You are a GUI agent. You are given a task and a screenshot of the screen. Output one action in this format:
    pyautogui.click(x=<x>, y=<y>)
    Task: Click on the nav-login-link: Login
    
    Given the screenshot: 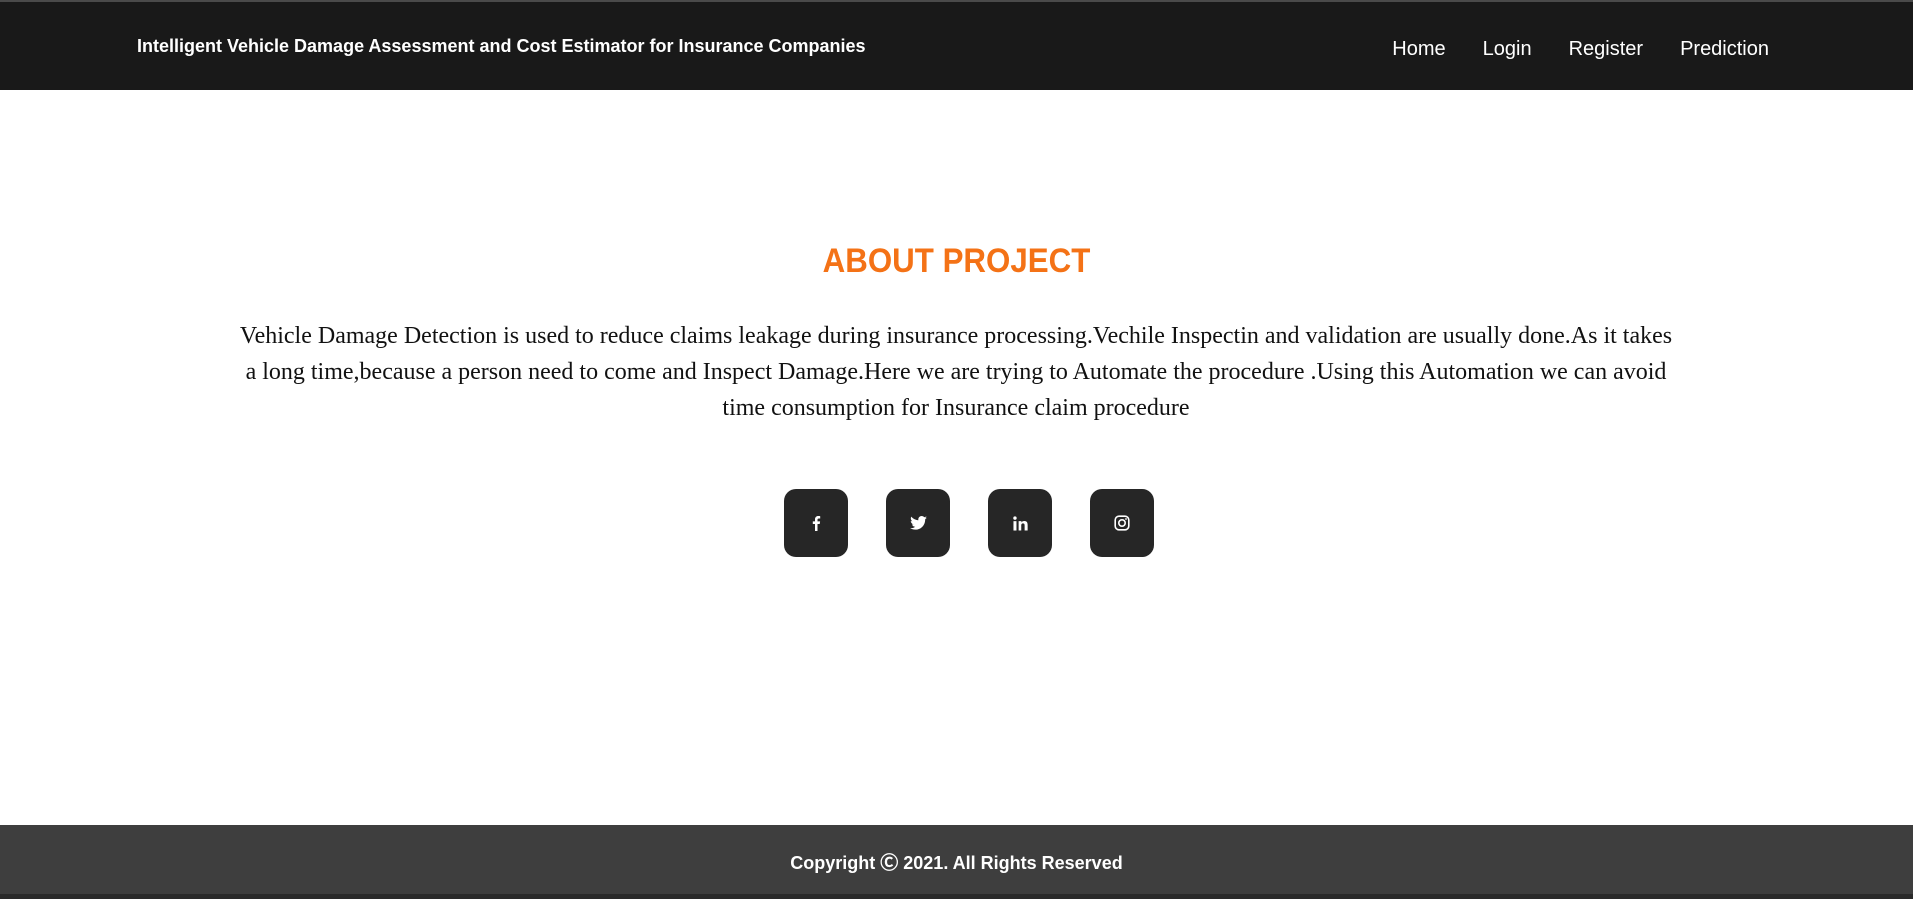 What is the action you would take?
    pyautogui.click(x=1507, y=49)
    